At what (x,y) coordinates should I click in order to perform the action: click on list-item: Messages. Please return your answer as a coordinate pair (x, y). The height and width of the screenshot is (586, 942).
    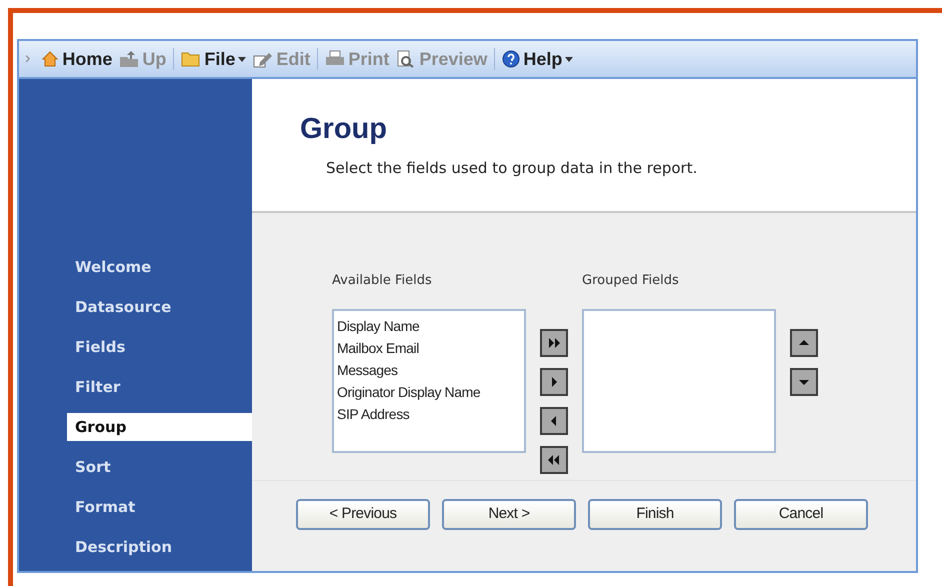
    Looking at the image, I should click on (429, 370).